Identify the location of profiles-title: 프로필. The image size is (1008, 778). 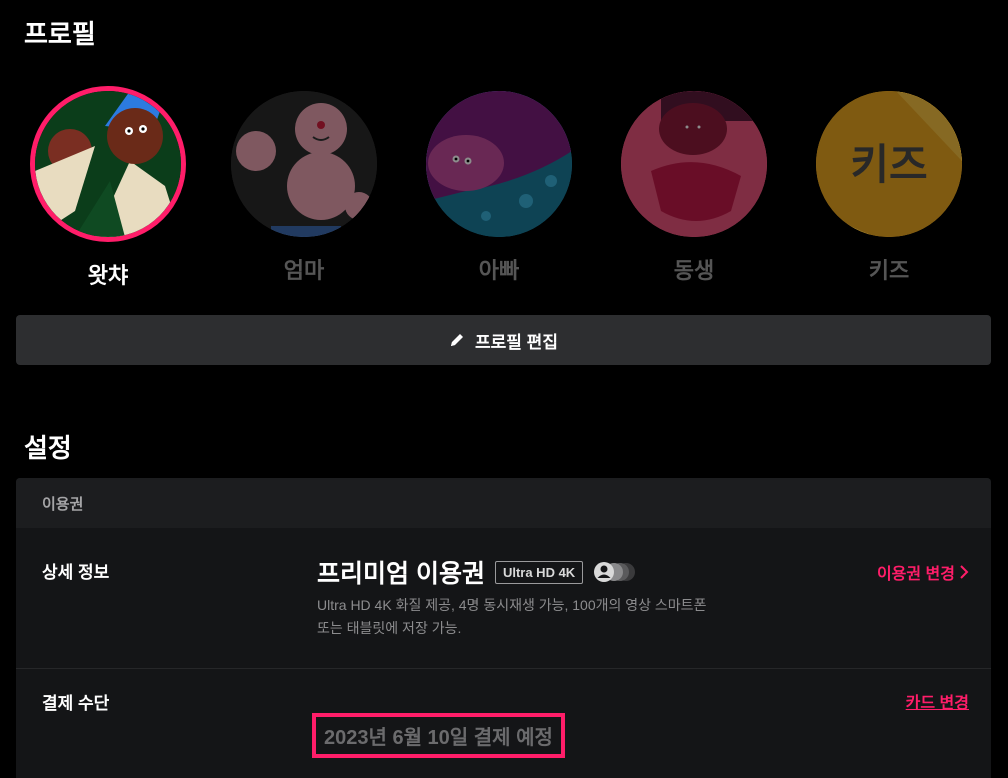
(60, 34).